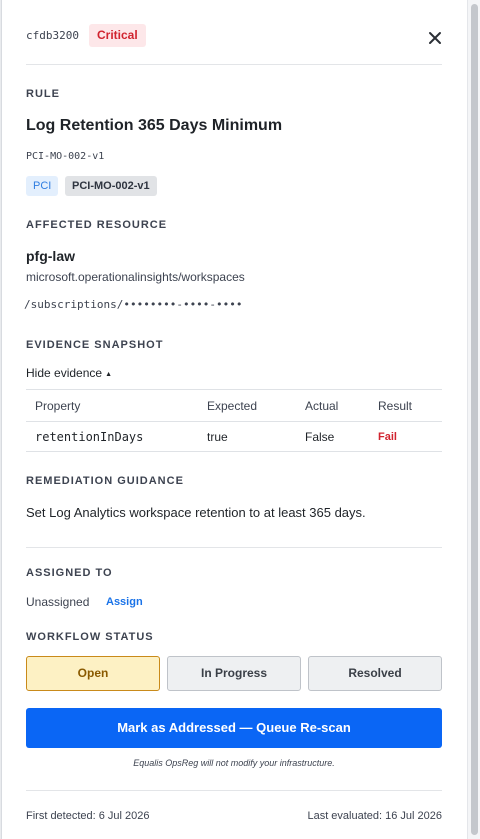  I want to click on hide-evidence-label: Hide evidence, so click(64, 373).